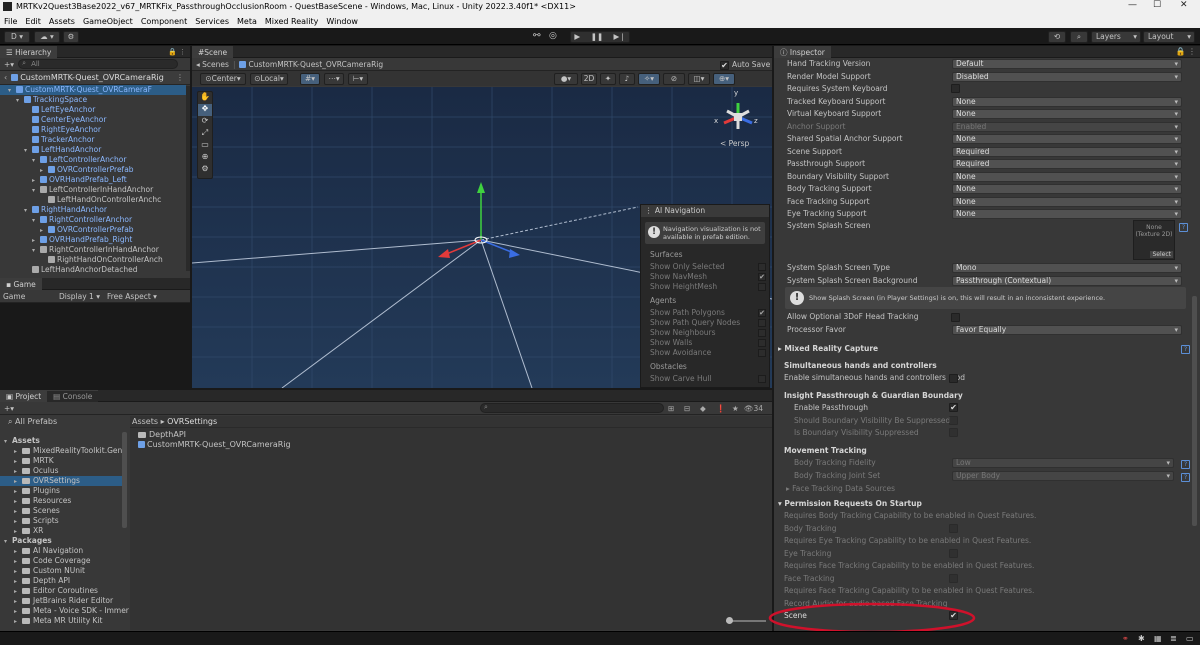 This screenshot has width=1200, height=645. I want to click on project-folder-item: ▸ Resources, so click(61, 501).